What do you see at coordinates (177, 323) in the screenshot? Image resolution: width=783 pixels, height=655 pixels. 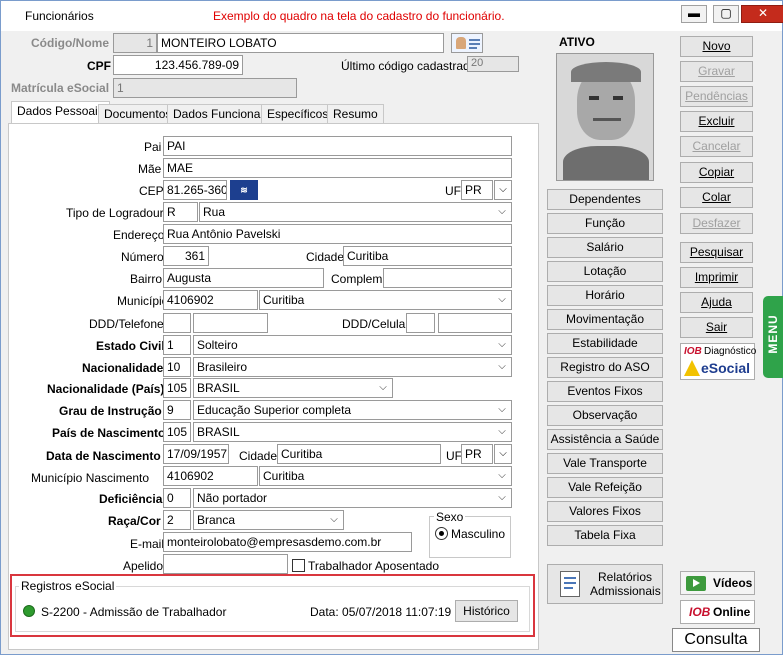 I see `ddd-telefone-field` at bounding box center [177, 323].